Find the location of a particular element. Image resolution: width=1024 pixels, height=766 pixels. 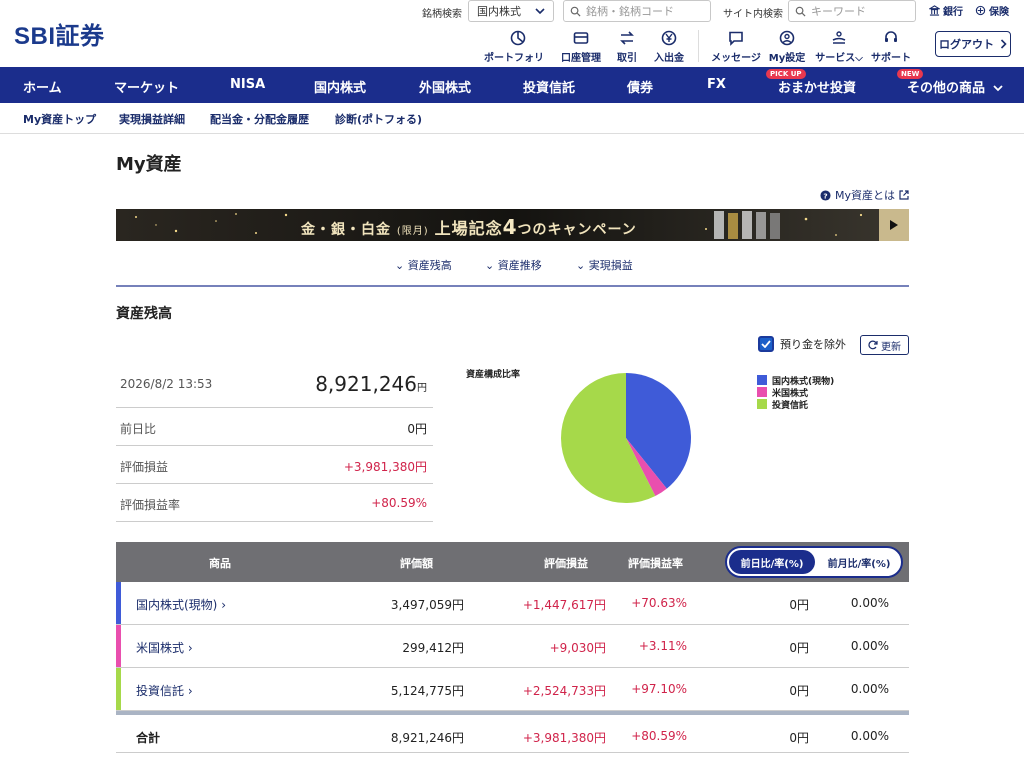

insurance-link-label: 保険 is located at coordinates (999, 12).